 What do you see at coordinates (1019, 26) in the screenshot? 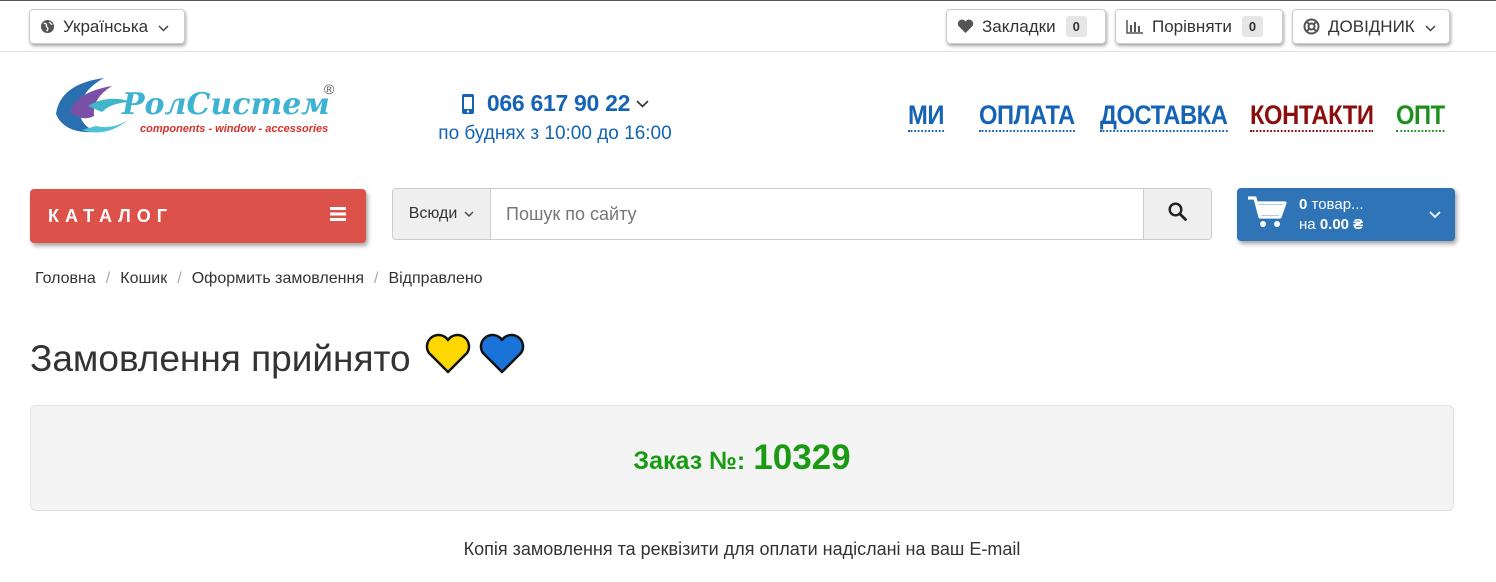
I see `bookmarks-label: Закладки` at bounding box center [1019, 26].